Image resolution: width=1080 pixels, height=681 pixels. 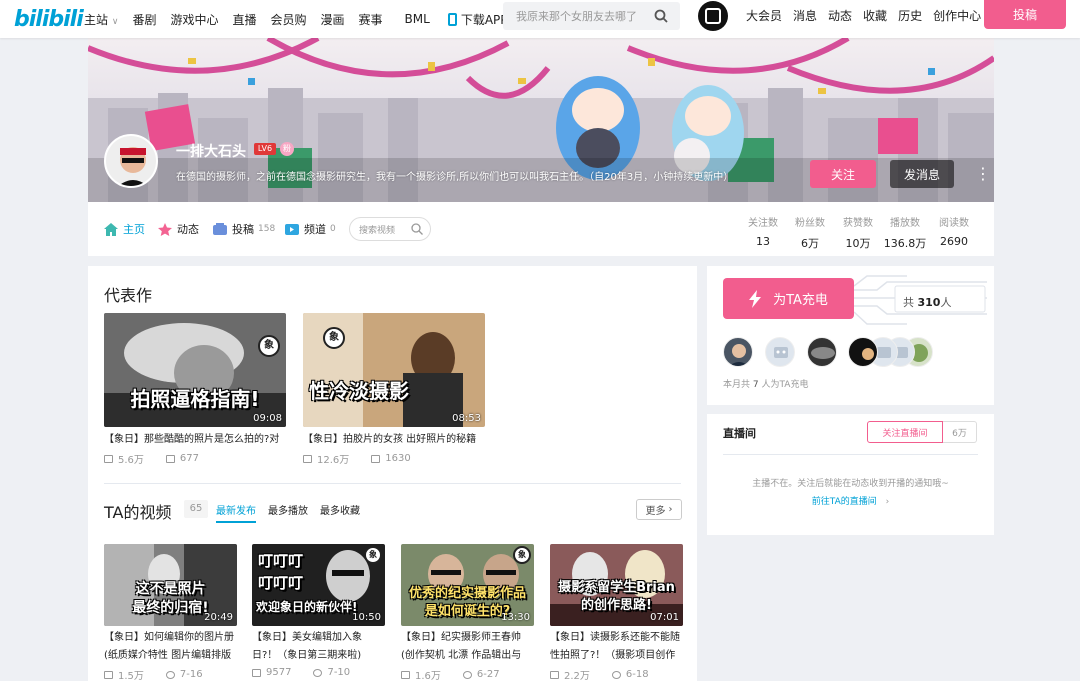 What do you see at coordinates (318, 585) in the screenshot?
I see `video-thumbnail-2: 象 叮叮叮 叮叮叮 欢迎象日的新伙伴! 10:50` at bounding box center [318, 585].